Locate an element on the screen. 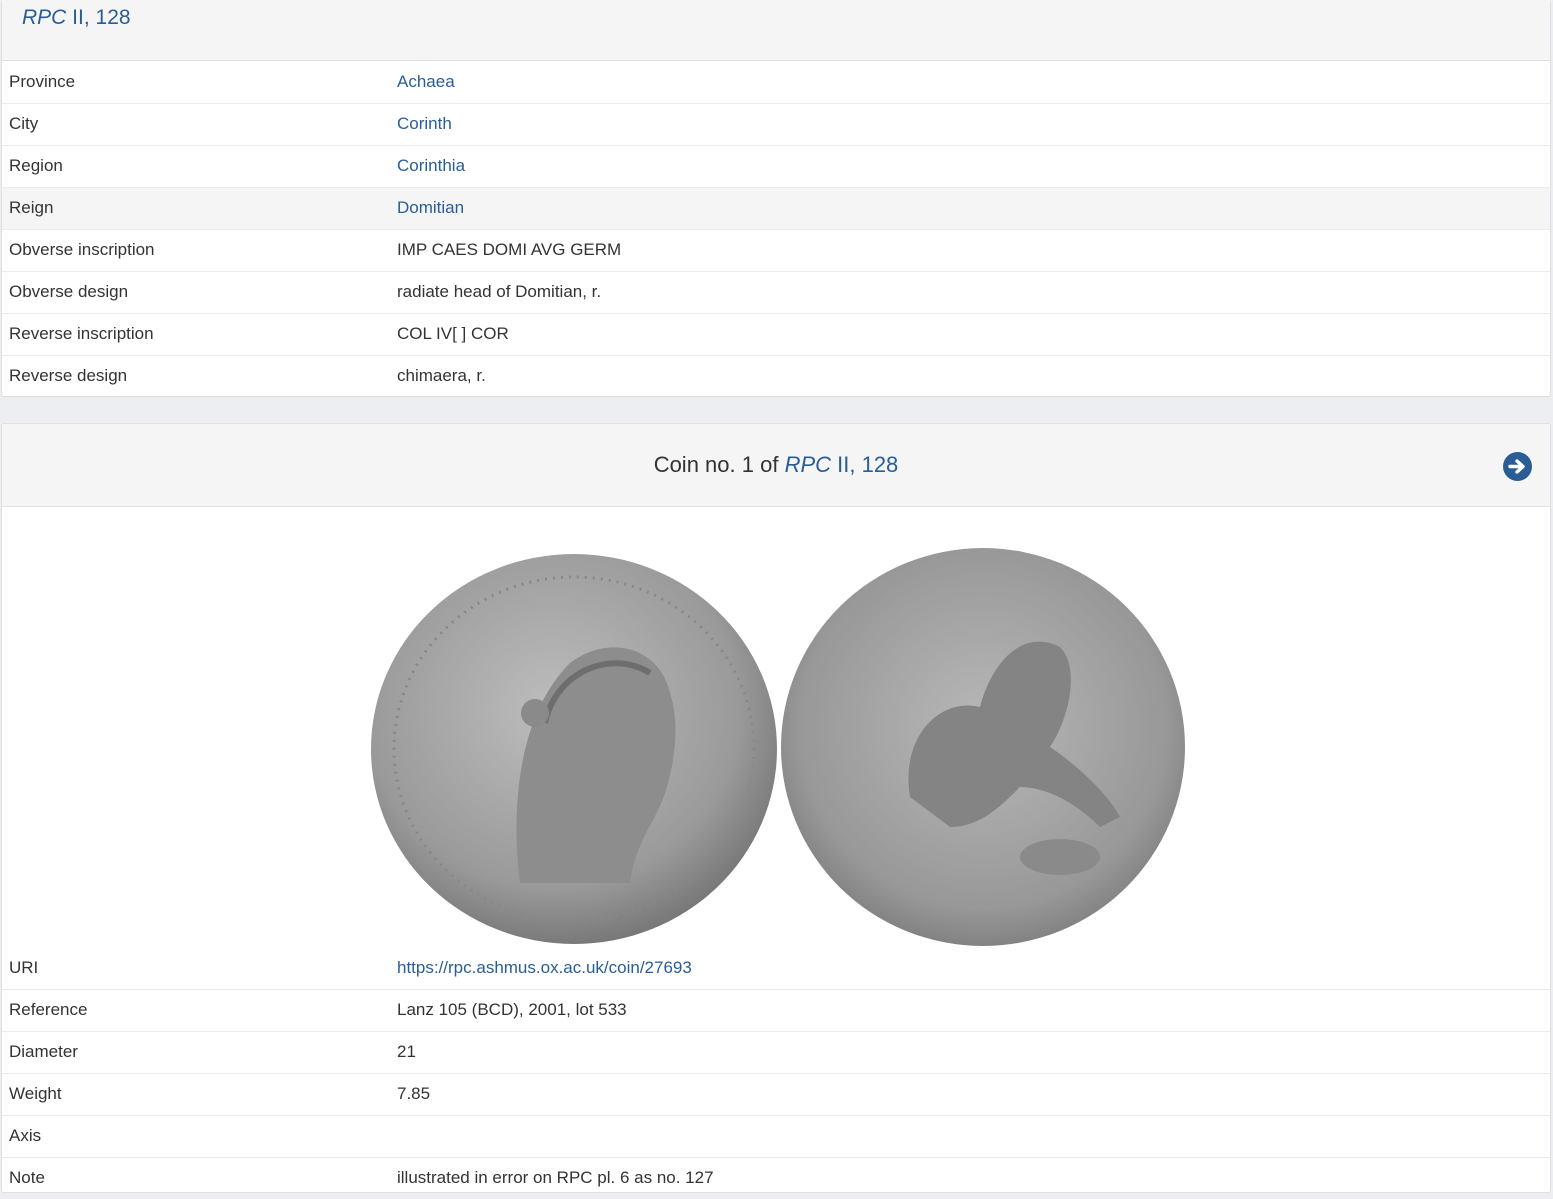  city-link: Corinth is located at coordinates (424, 123).